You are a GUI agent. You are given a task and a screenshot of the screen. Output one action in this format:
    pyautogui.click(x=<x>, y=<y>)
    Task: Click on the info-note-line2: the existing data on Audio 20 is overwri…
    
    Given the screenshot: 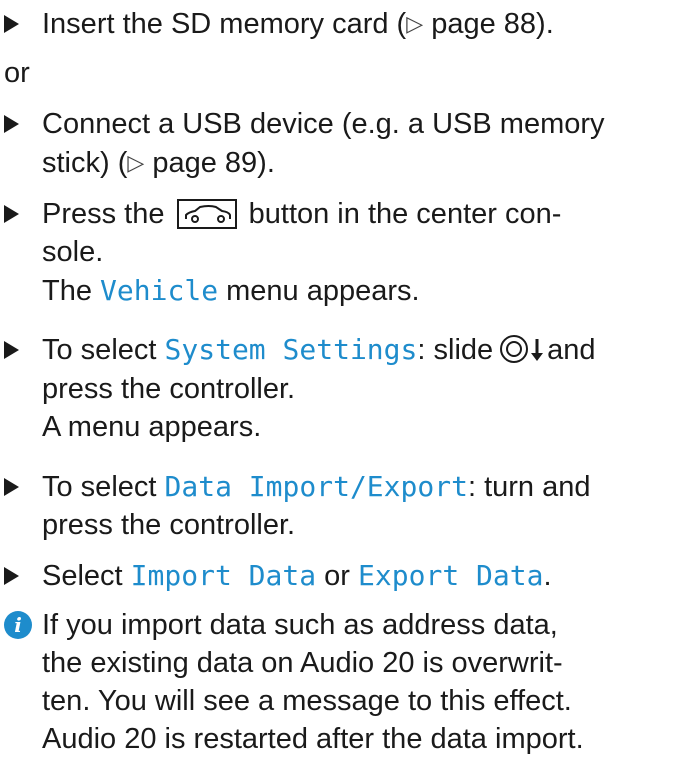 What is the action you would take?
    pyautogui.click(x=302, y=663)
    